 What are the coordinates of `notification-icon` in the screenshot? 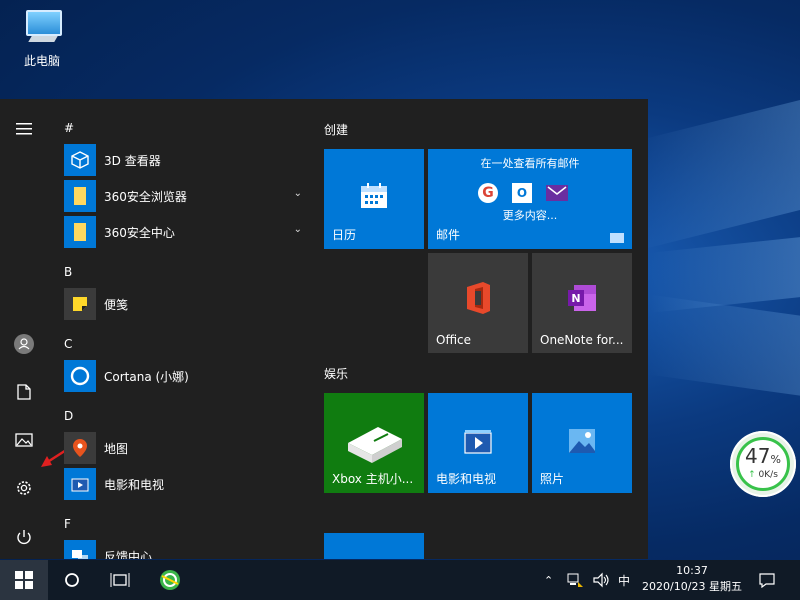 It's located at (767, 580).